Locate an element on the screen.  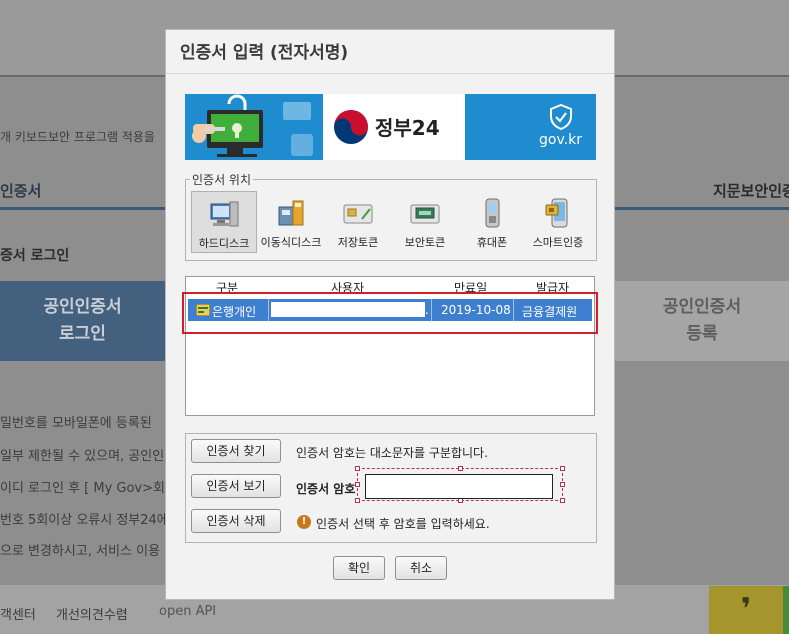
chatbot-button: ❜ is located at coordinates (746, 610).